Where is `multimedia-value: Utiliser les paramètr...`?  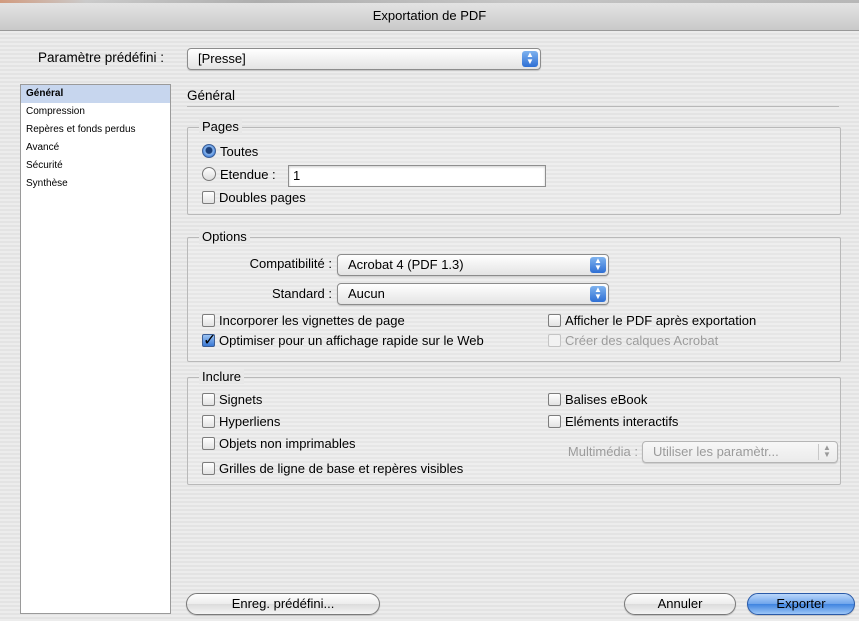 multimedia-value: Utiliser les paramètr... is located at coordinates (716, 451).